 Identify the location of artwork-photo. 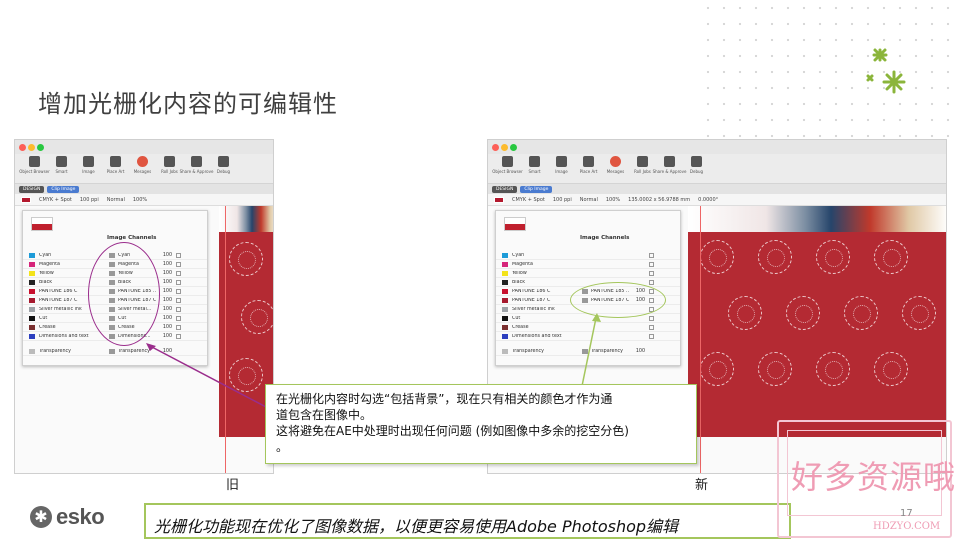
(817, 219).